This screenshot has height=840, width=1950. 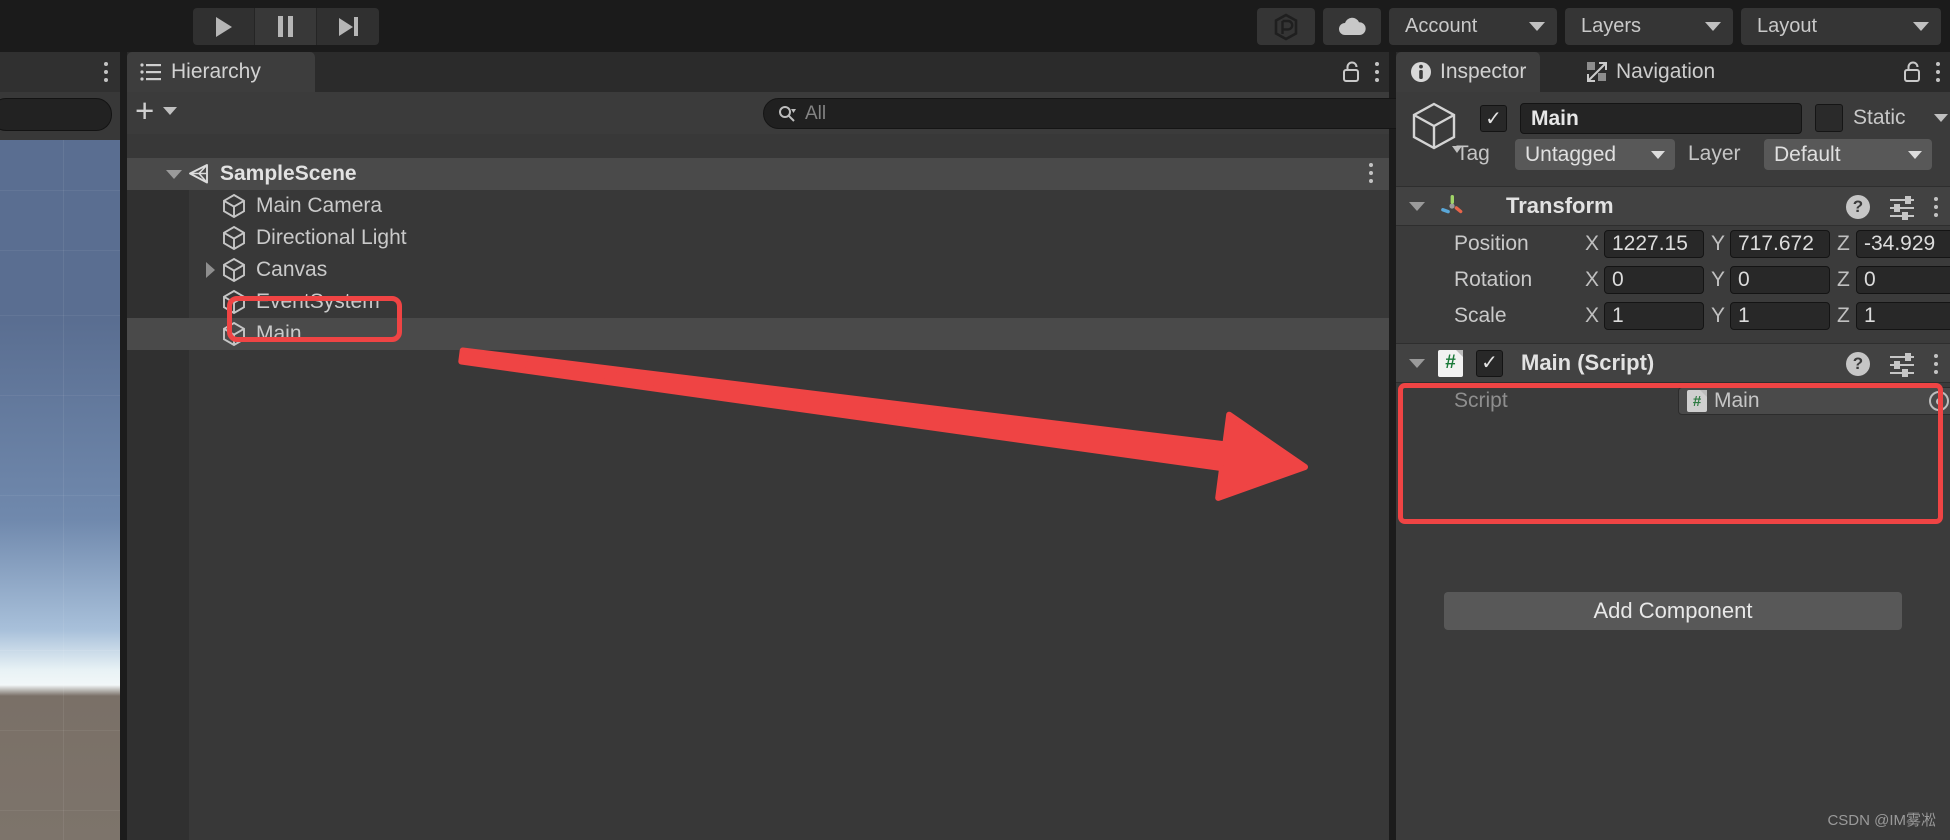 I want to click on tab-hierarchy: Hierarchy, so click(x=221, y=72).